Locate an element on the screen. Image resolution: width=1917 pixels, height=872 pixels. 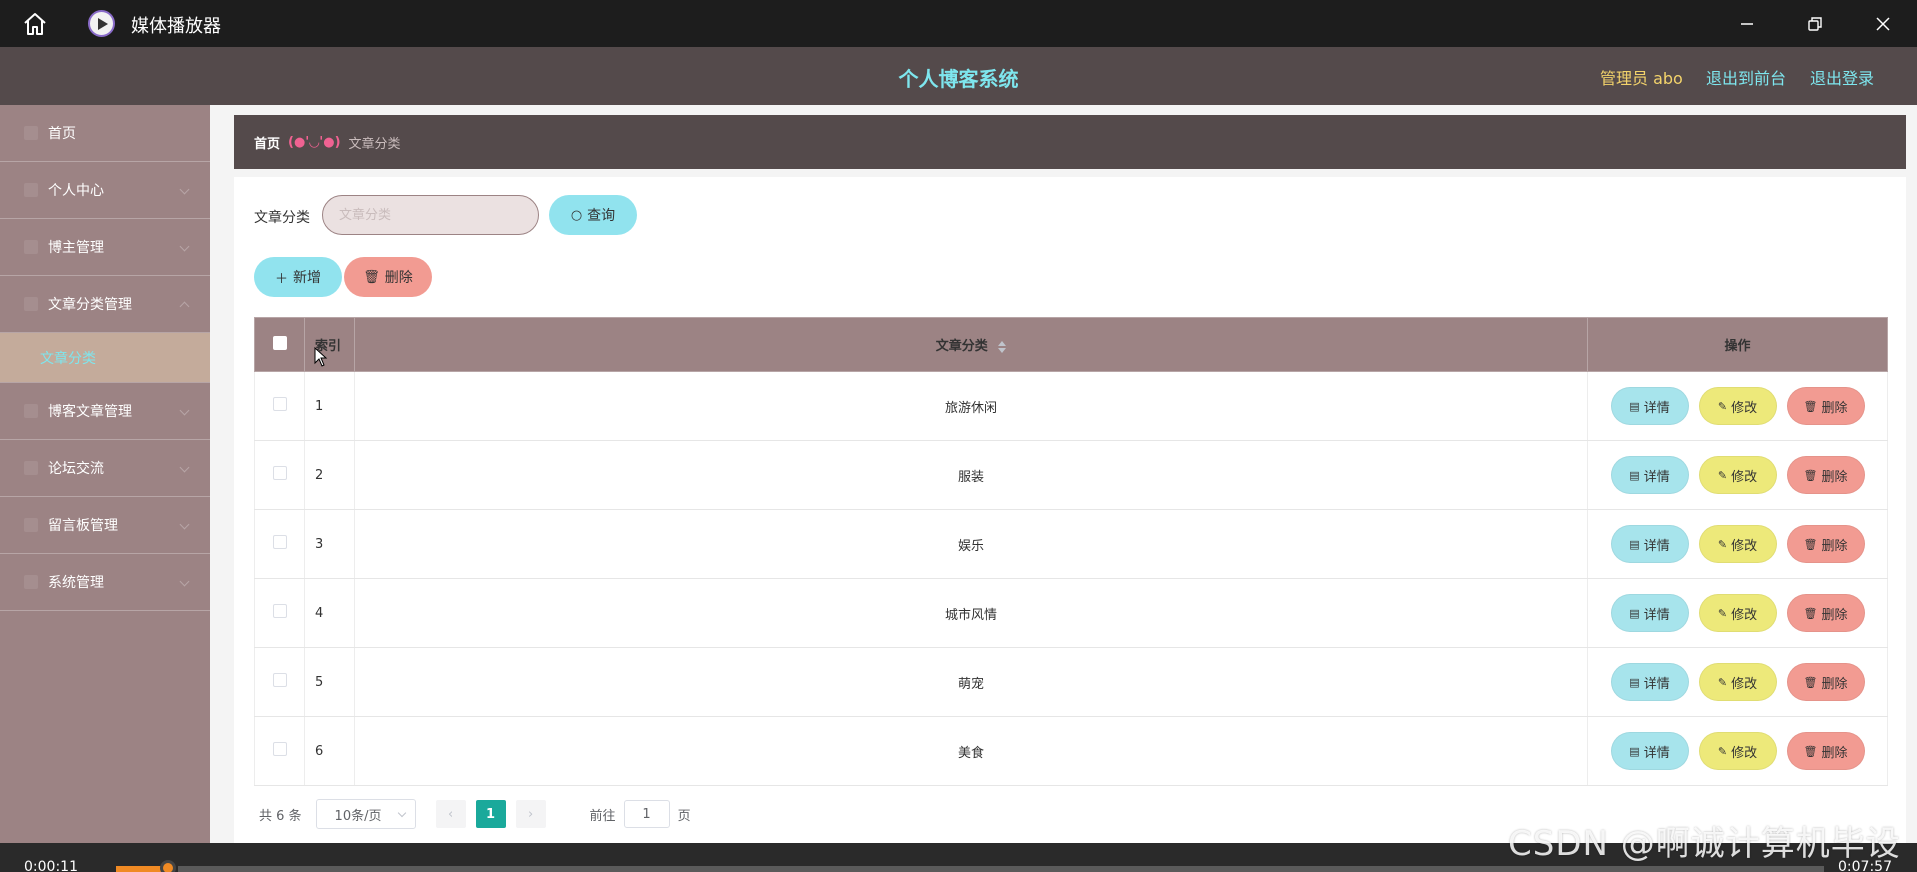
prev-page-button: ‹ is located at coordinates (450, 814).